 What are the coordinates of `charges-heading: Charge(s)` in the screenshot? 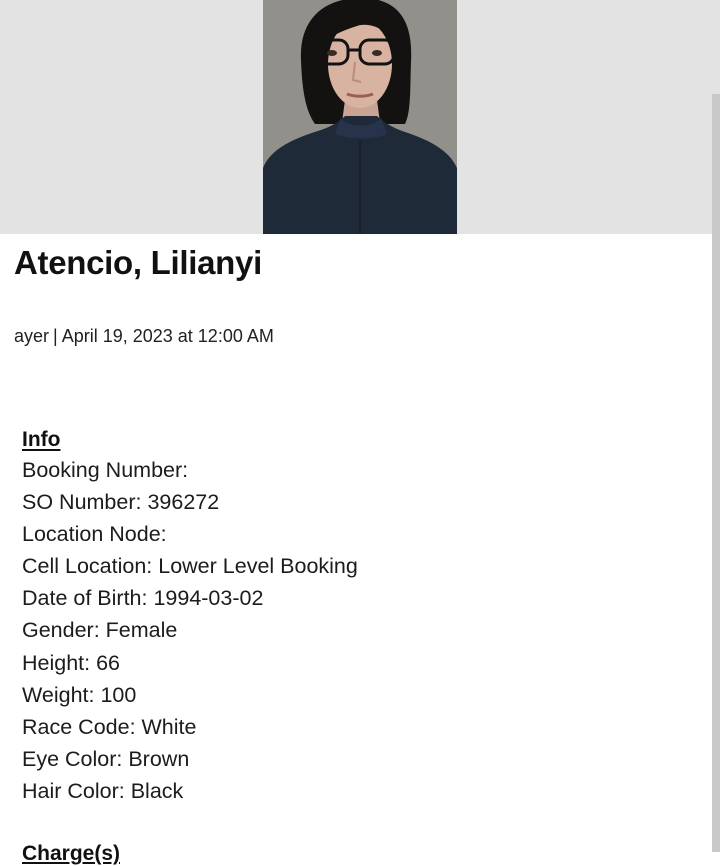 It's located at (71, 853).